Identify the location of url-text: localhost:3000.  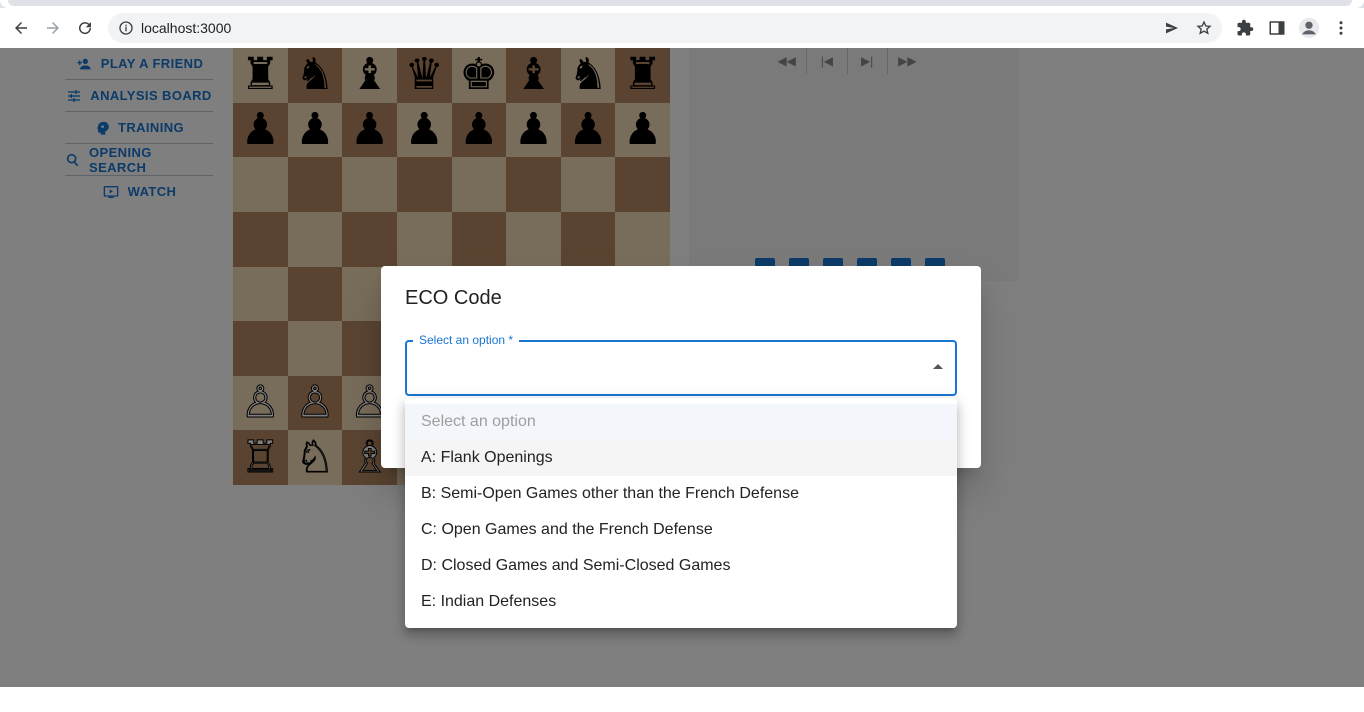
(186, 28).